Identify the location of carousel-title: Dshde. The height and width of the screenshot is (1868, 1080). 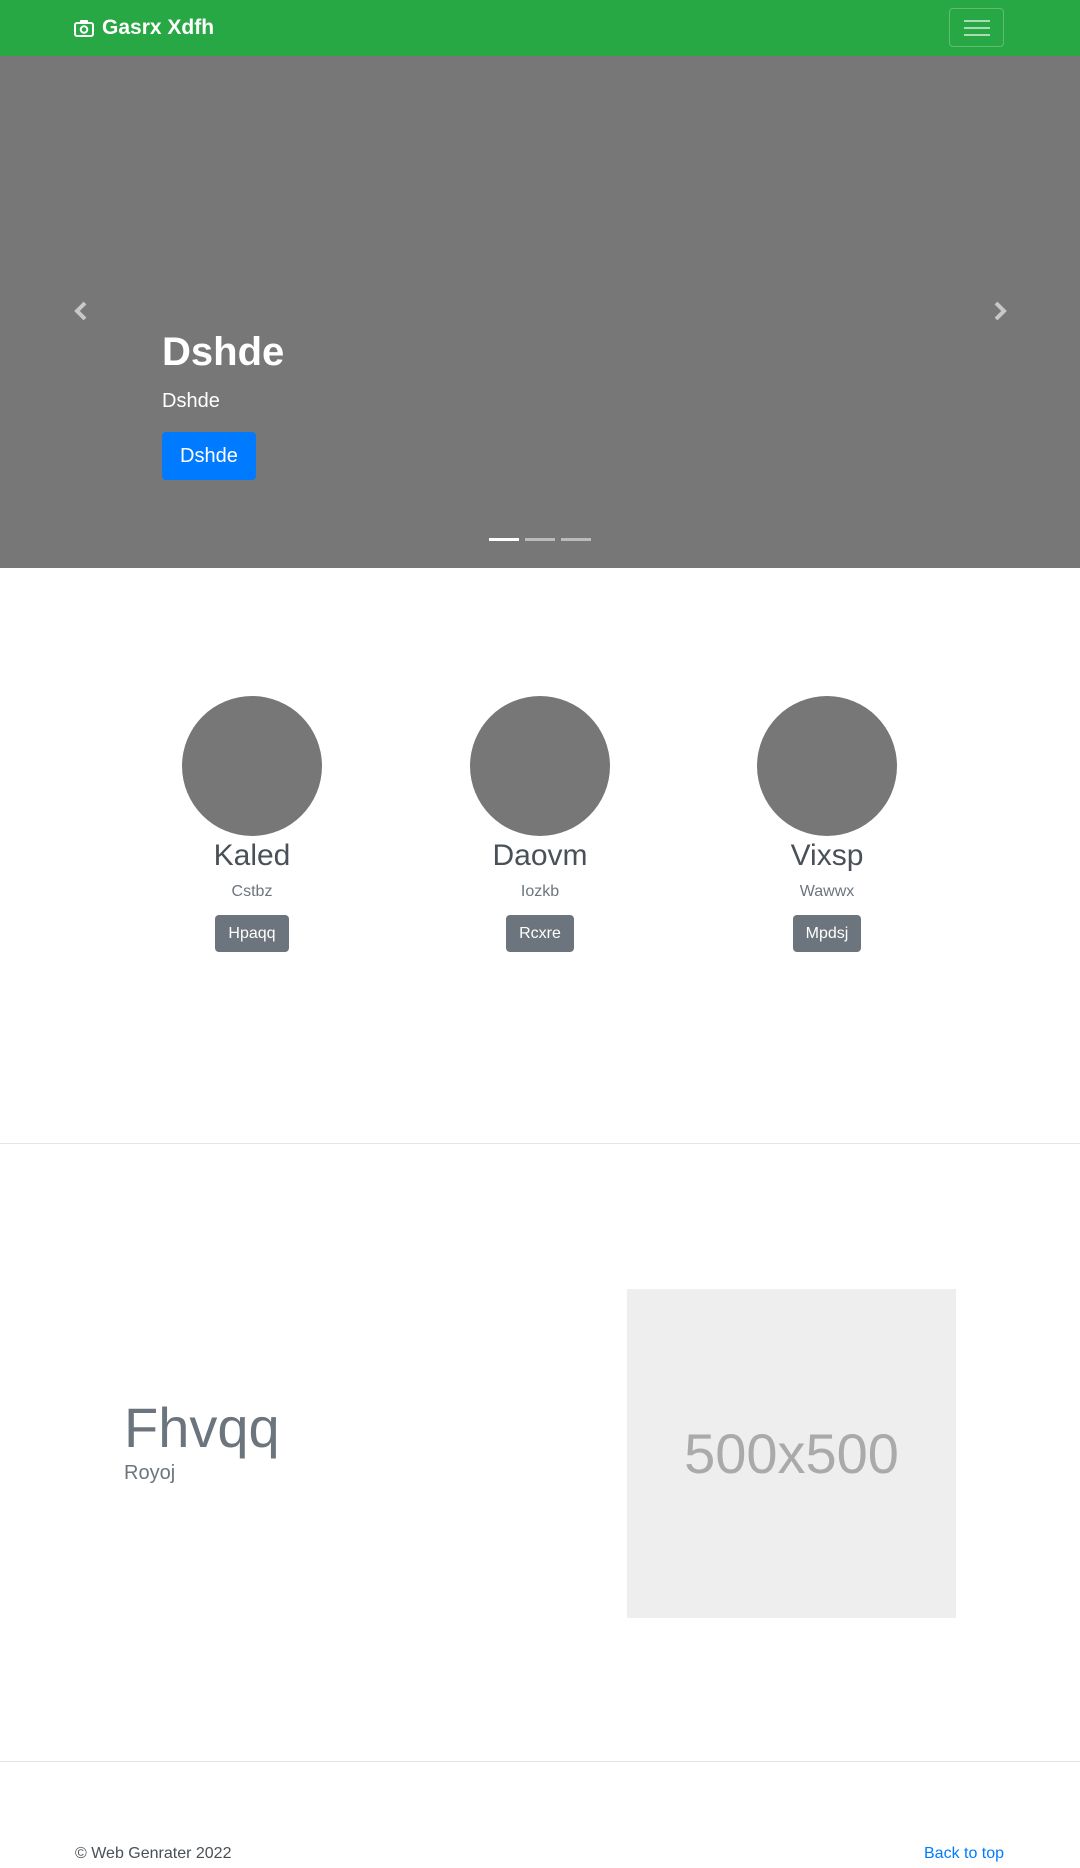
(223, 352).